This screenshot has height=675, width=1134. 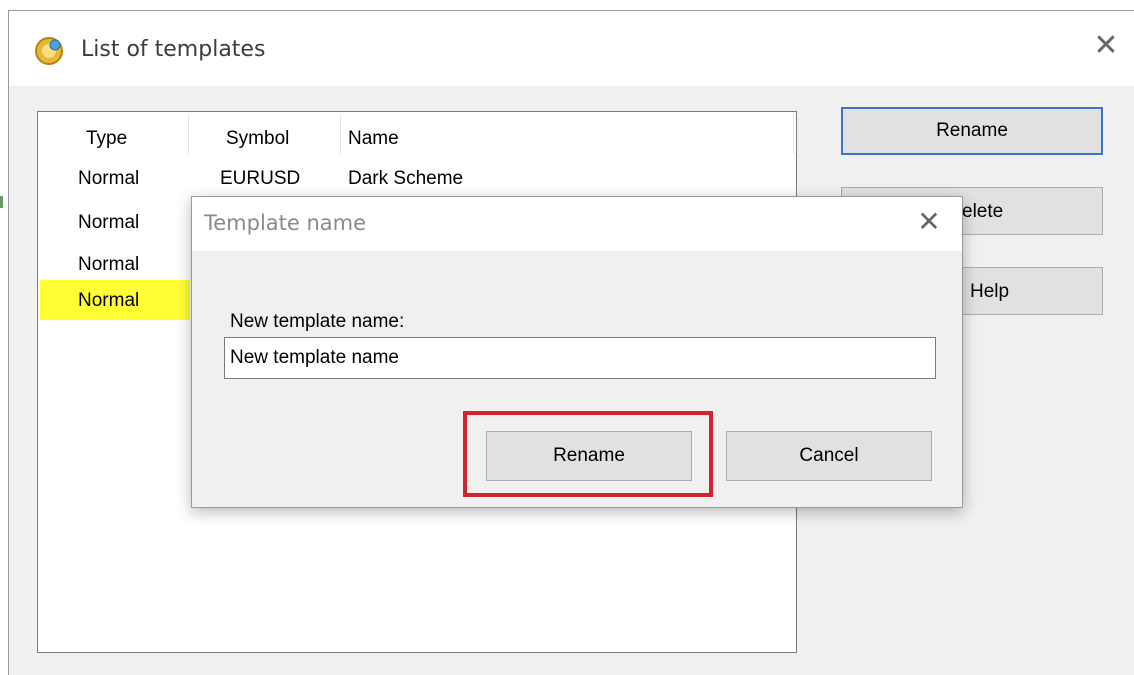 What do you see at coordinates (405, 179) in the screenshot?
I see `table-row-name: Dark Scheme` at bounding box center [405, 179].